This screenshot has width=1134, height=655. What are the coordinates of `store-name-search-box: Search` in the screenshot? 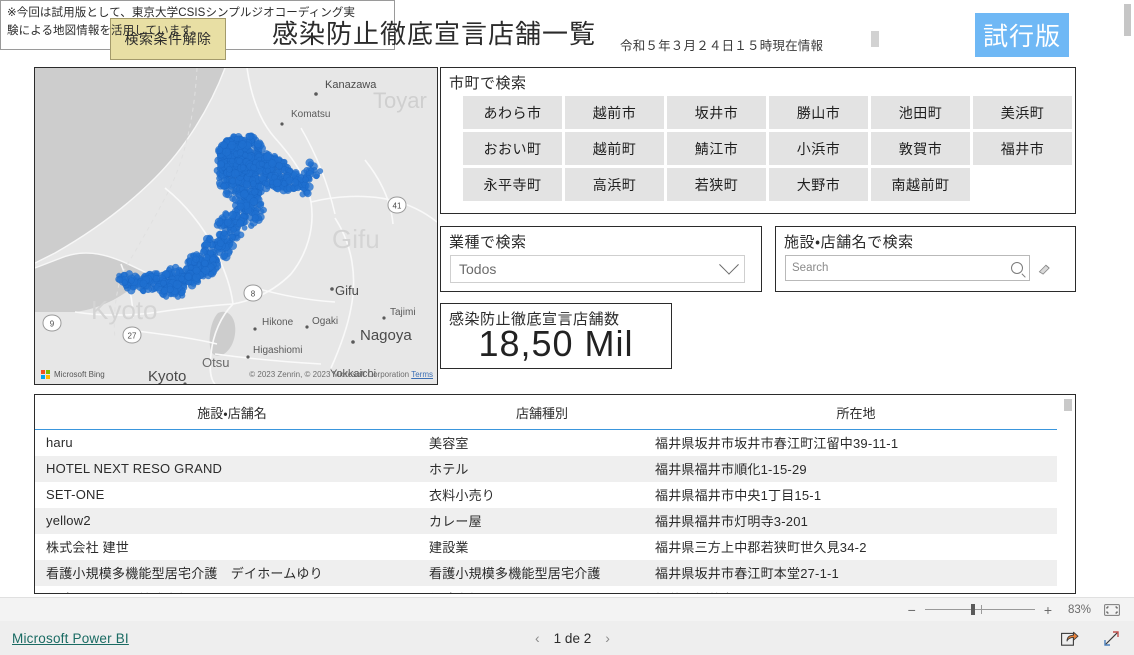 It's located at (907, 268).